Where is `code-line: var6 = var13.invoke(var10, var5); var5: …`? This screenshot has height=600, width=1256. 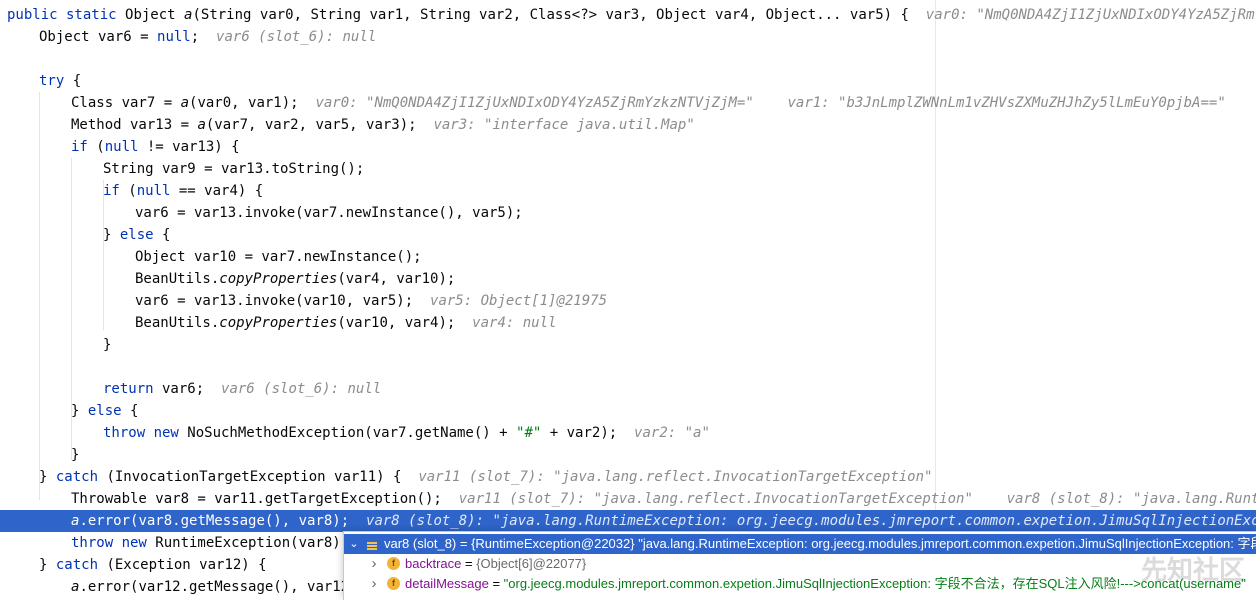
code-line: var6 = var13.invoke(var10, var5); var5: … is located at coordinates (628, 301).